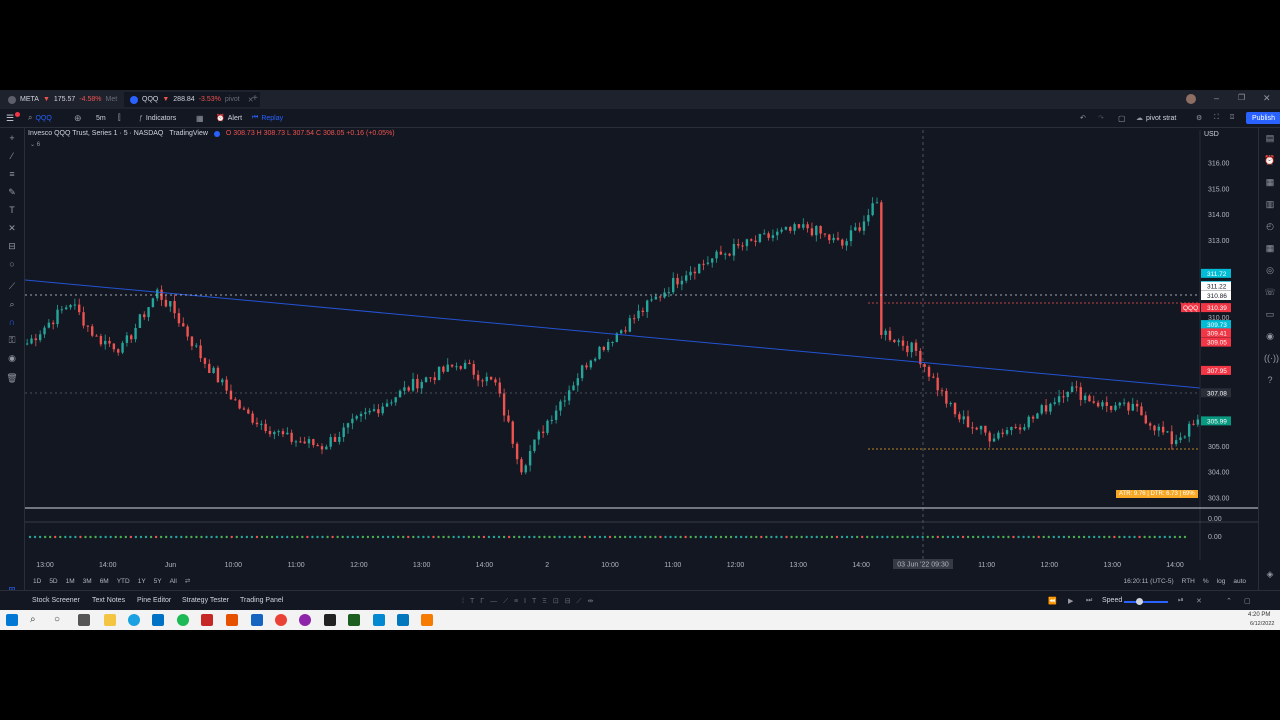 Image resolution: width=1280 pixels, height=720 pixels. I want to click on excel-icon, so click(354, 620).